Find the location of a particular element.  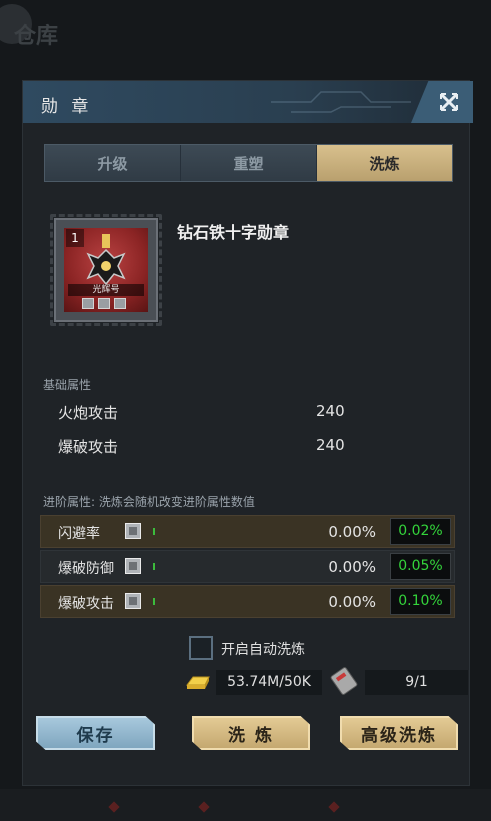

medal-title: 钻石铁十字勋章 is located at coordinates (233, 232).